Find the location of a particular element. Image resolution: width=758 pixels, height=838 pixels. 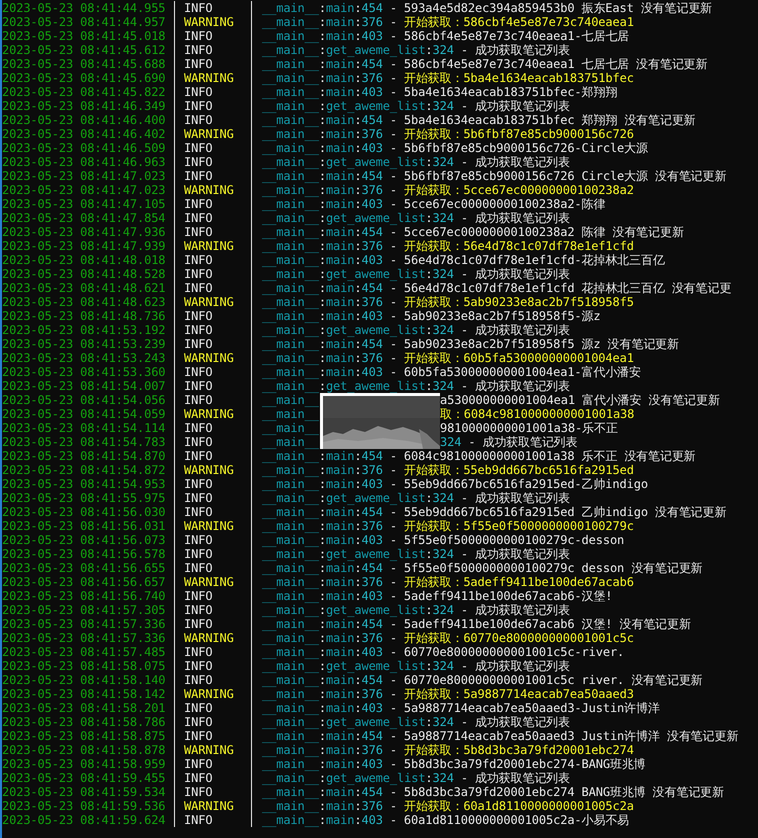

log-timestamp: 2023-05-23 08:41:57.305 is located at coordinates (84, 610).